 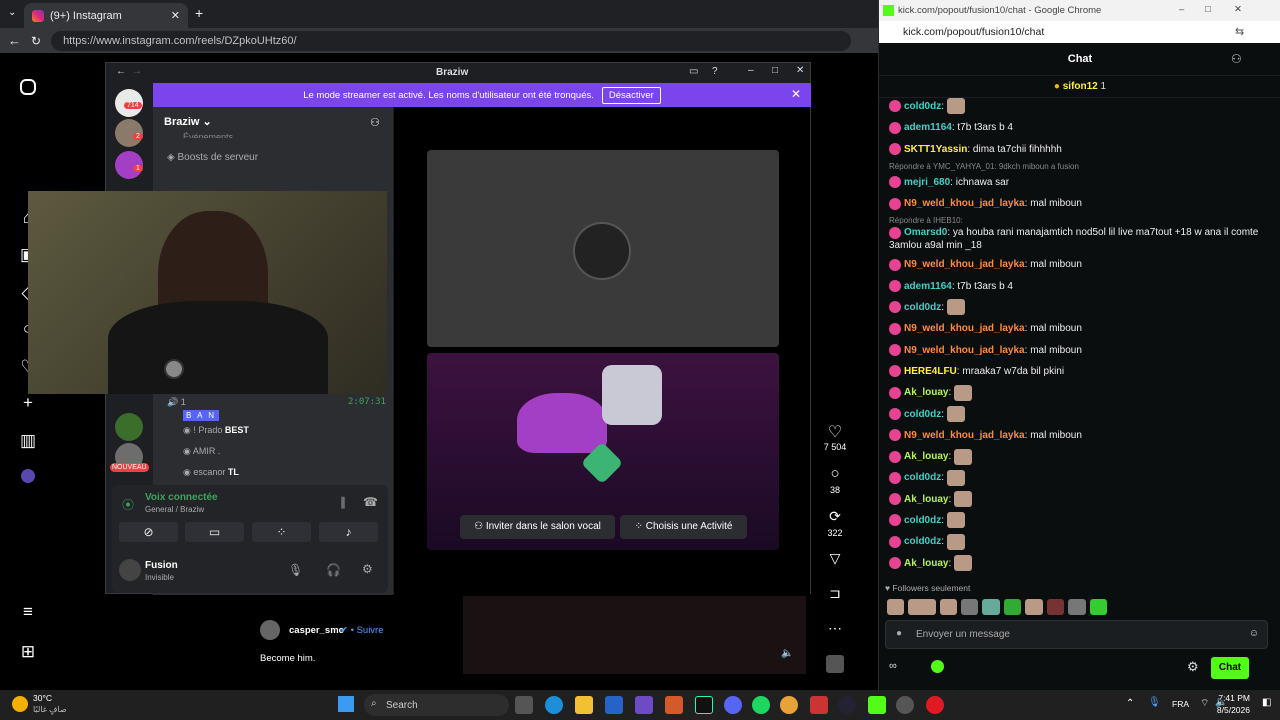 I want to click on chat-username: adem1164, so click(x=928, y=127).